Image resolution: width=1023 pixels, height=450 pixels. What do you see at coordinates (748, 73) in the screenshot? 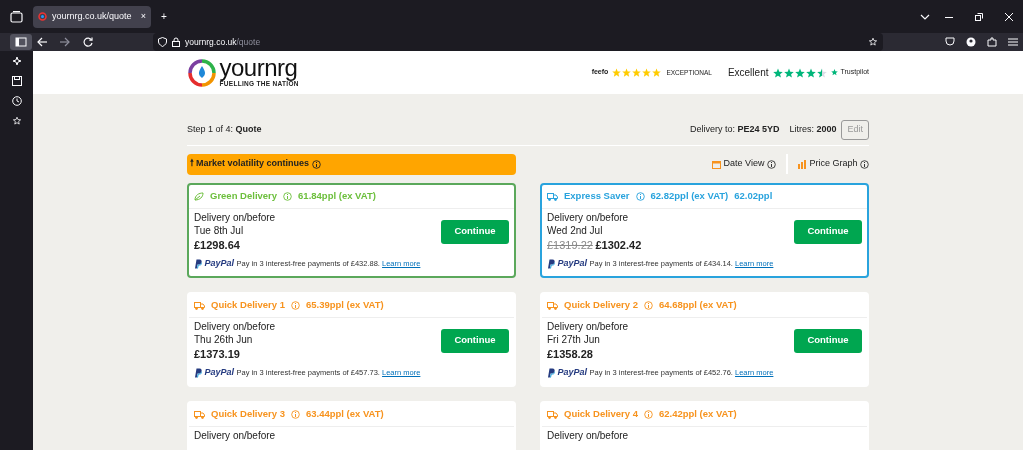
I see `trustpilot-rating: Excellent` at bounding box center [748, 73].